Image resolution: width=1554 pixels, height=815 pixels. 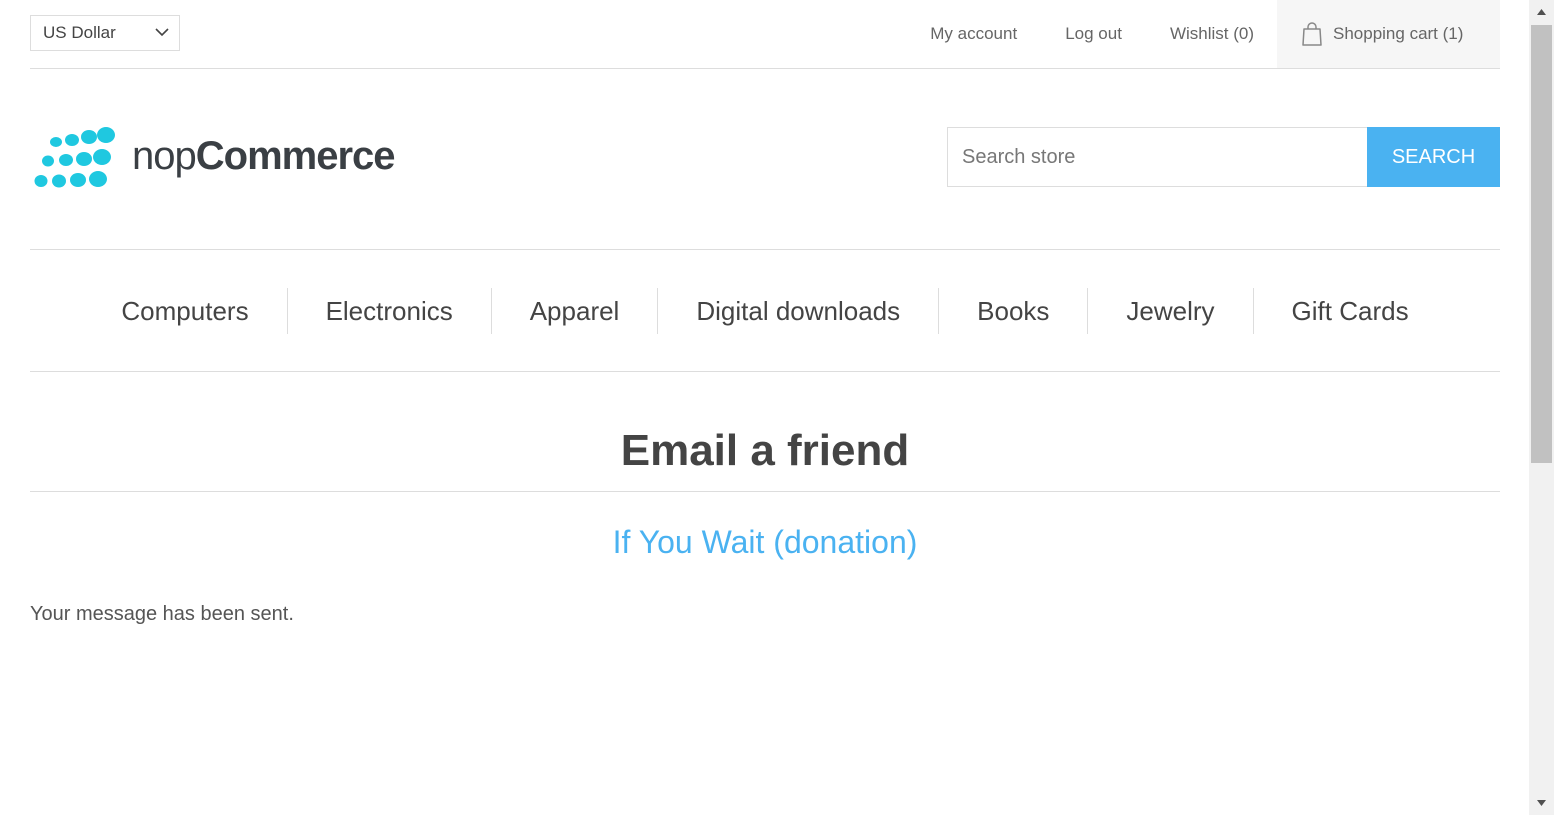 What do you see at coordinates (765, 456) in the screenshot?
I see `page-title: Email a friend` at bounding box center [765, 456].